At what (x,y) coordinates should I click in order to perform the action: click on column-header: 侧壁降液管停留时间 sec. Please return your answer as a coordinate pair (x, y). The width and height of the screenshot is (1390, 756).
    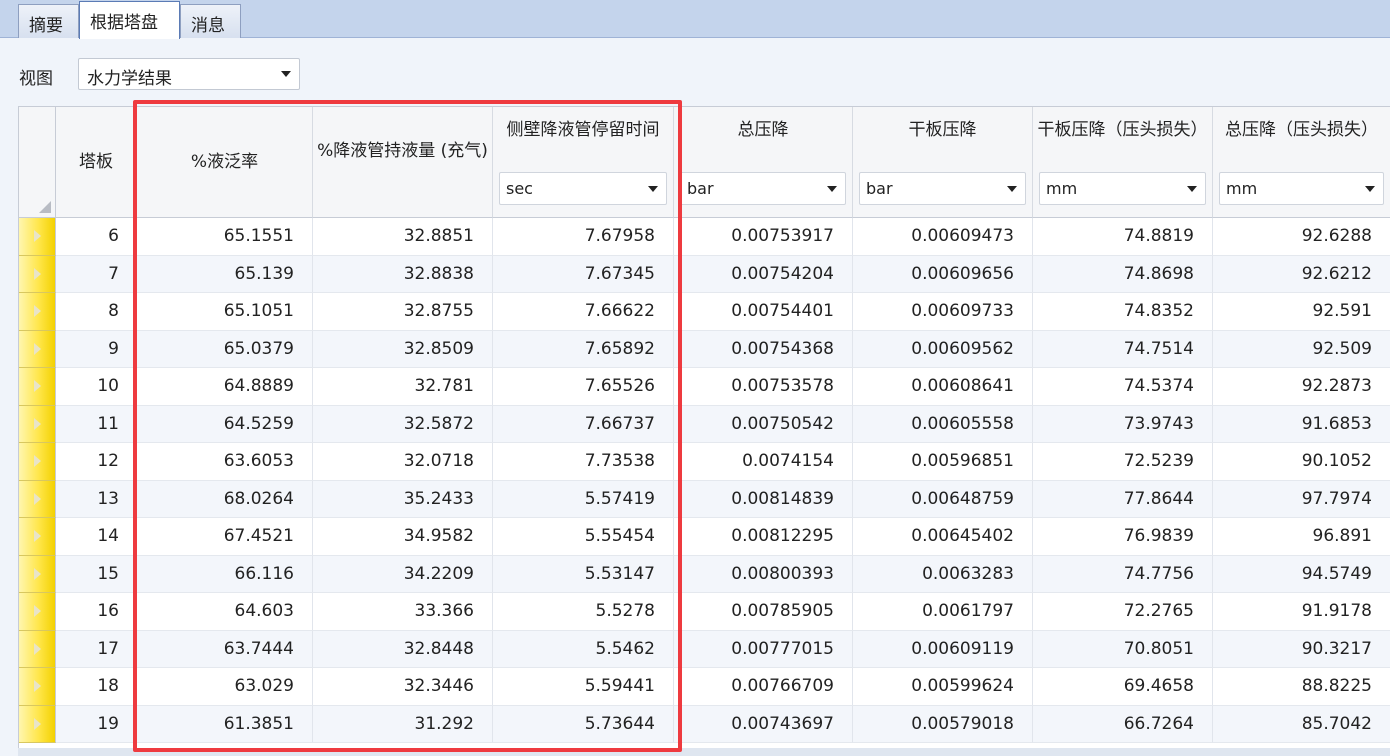
    Looking at the image, I should click on (583, 162).